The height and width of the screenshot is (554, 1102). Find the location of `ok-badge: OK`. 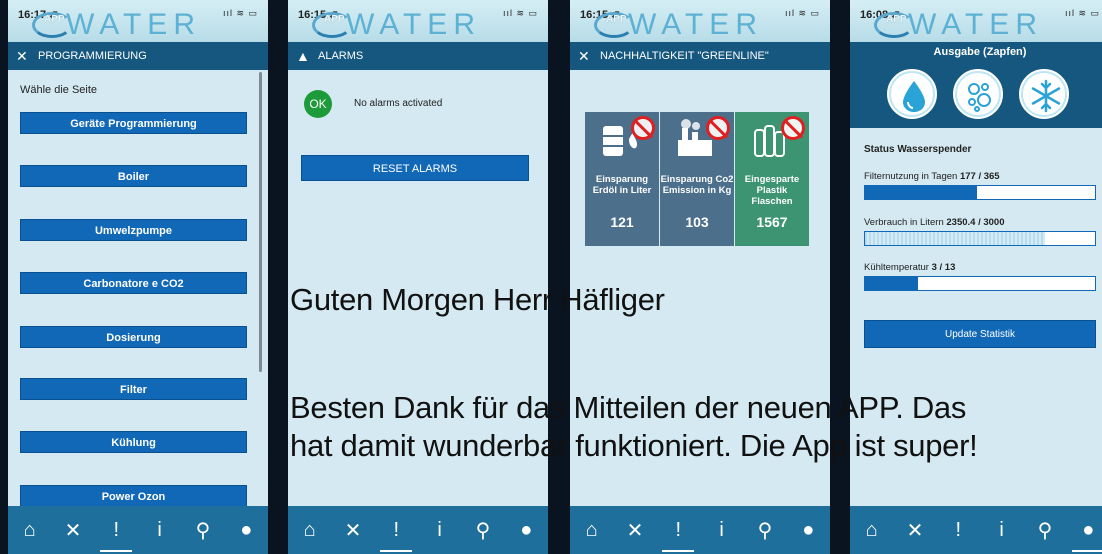

ok-badge: OK is located at coordinates (318, 104).